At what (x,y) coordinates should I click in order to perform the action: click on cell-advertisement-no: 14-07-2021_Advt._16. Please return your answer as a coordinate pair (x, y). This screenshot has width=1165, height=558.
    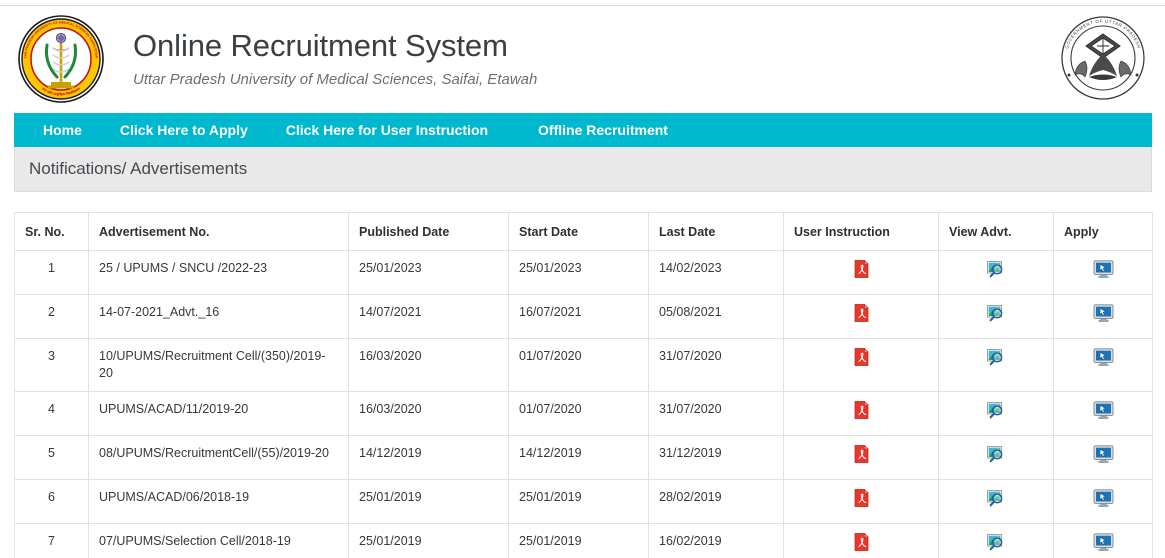
    Looking at the image, I should click on (218, 316).